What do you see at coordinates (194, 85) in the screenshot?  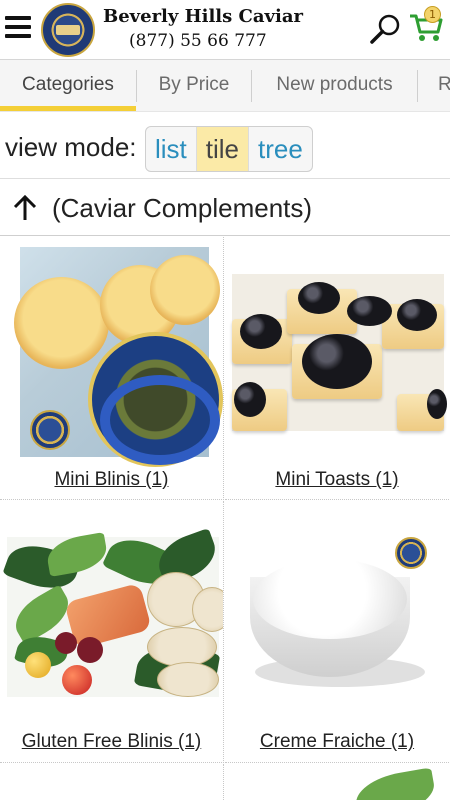 I see `tab-by-price: By Price` at bounding box center [194, 85].